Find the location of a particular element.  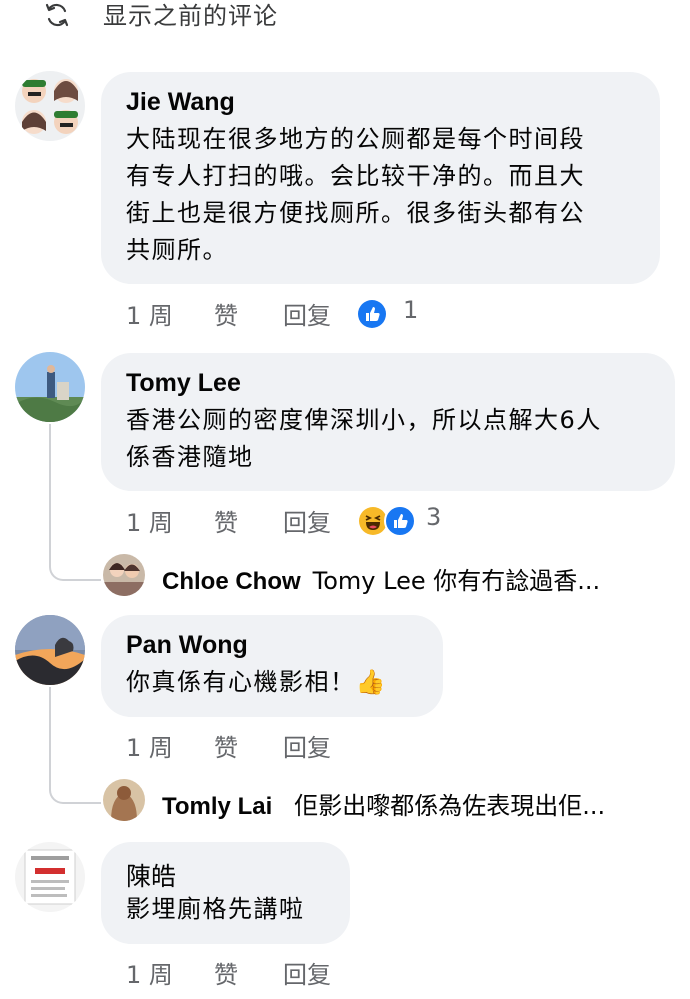

comment-meta: 1 周 赞 回复 1 is located at coordinates (345, 313).